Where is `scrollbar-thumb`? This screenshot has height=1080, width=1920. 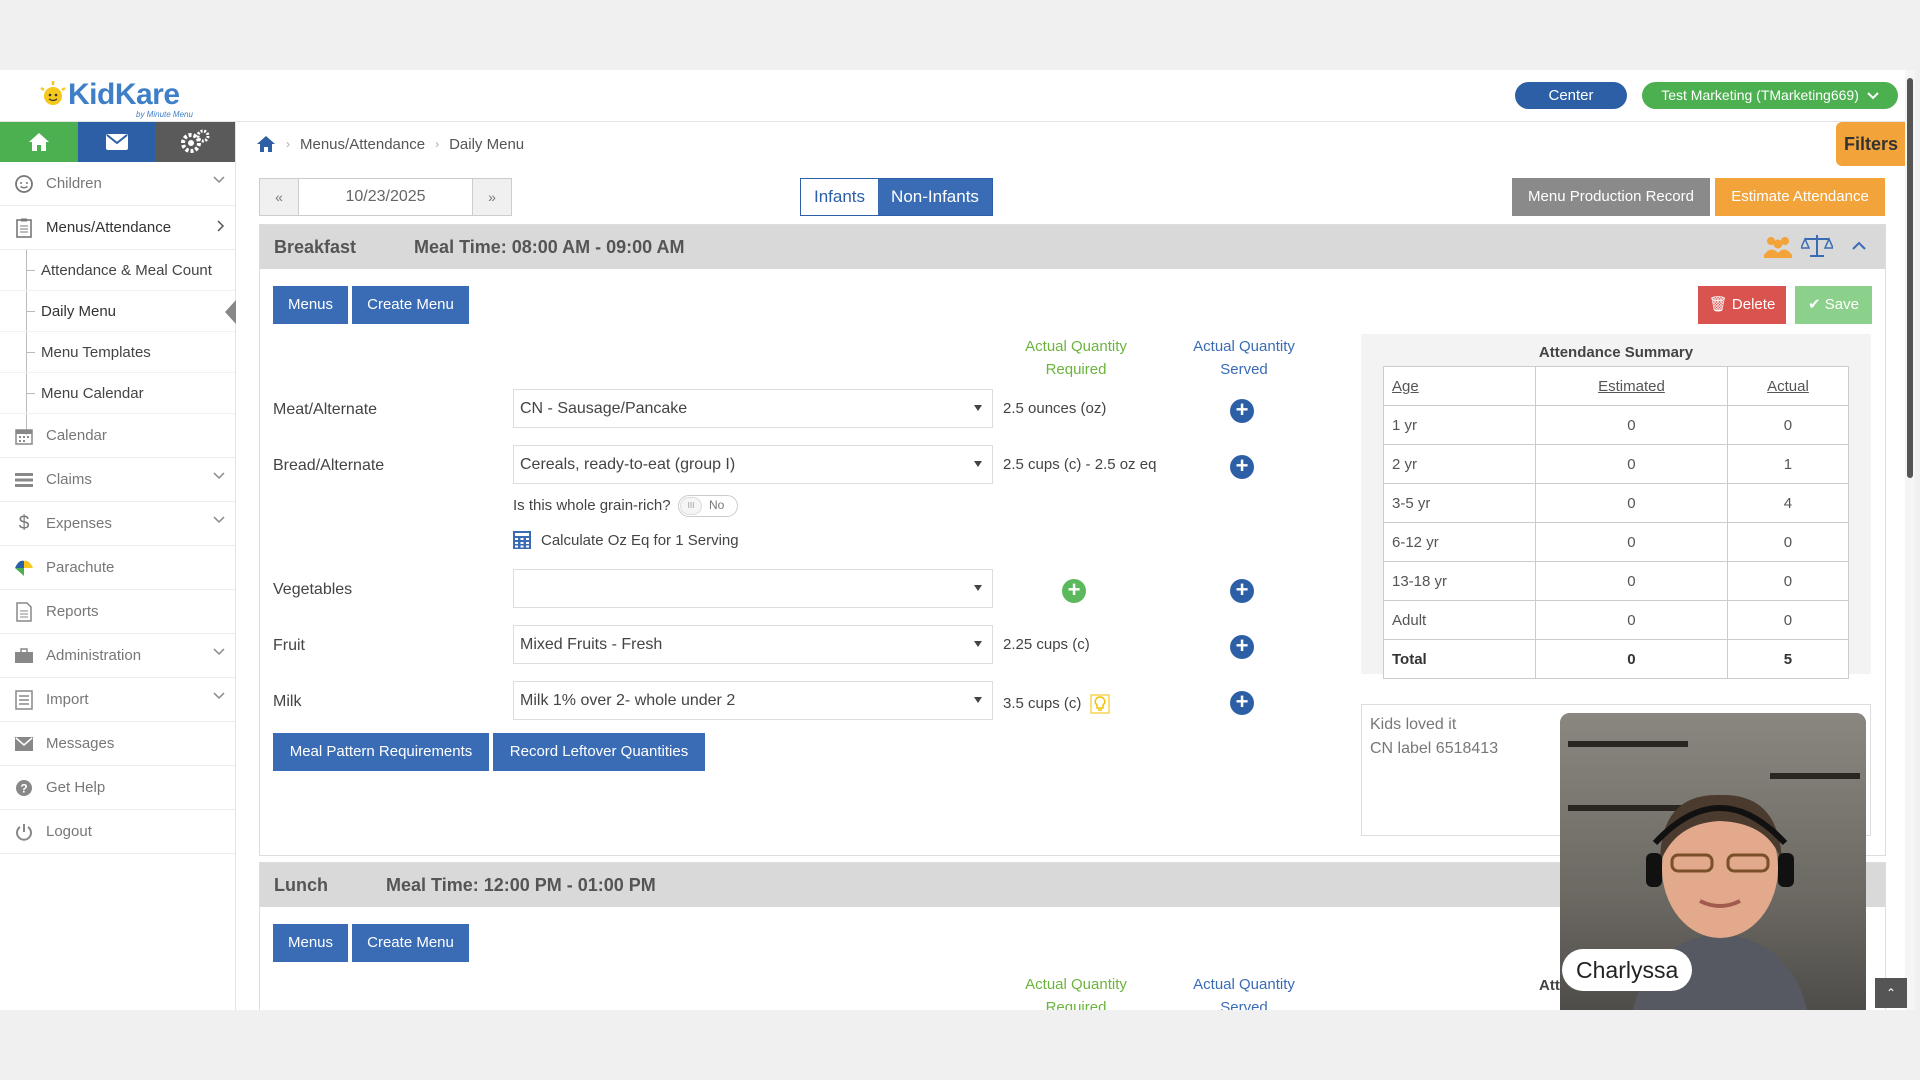 scrollbar-thumb is located at coordinates (1910, 278).